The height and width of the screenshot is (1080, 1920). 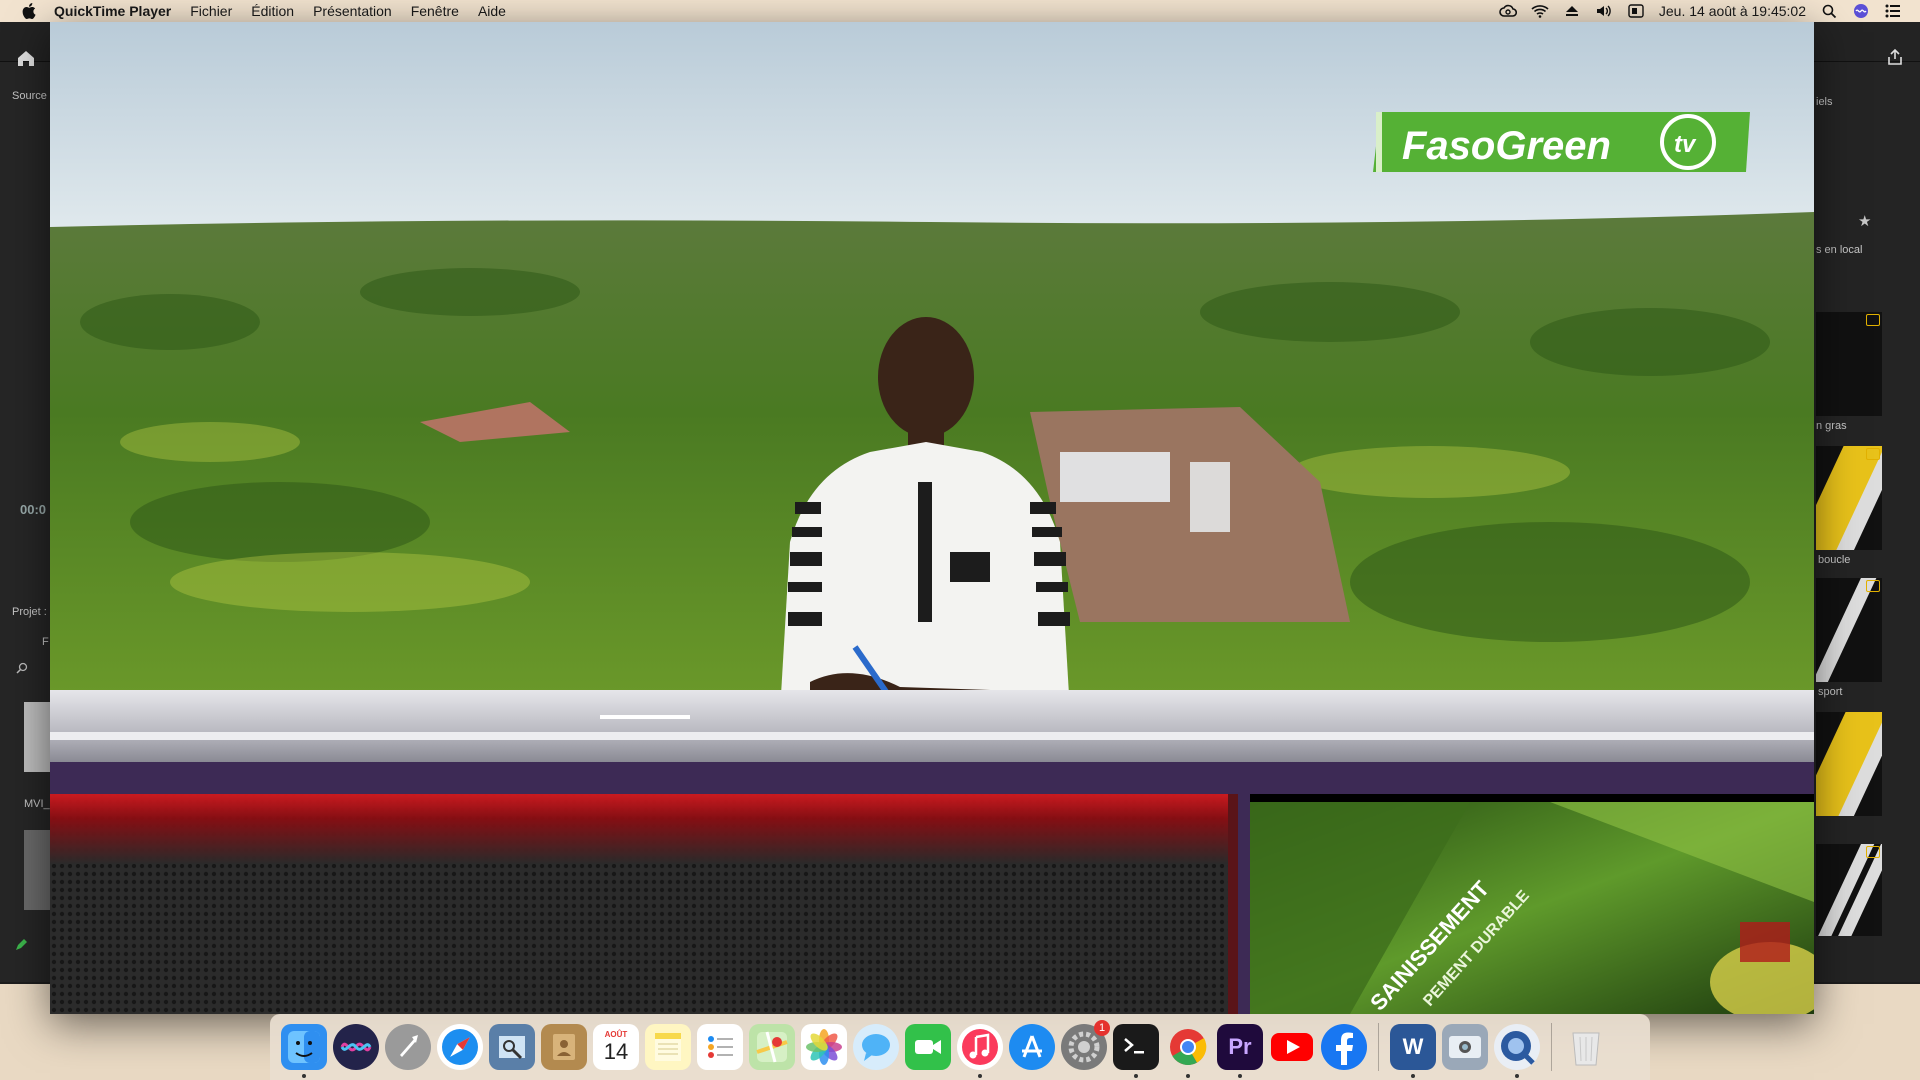 I want to click on news-desk-top, so click(x=932, y=726).